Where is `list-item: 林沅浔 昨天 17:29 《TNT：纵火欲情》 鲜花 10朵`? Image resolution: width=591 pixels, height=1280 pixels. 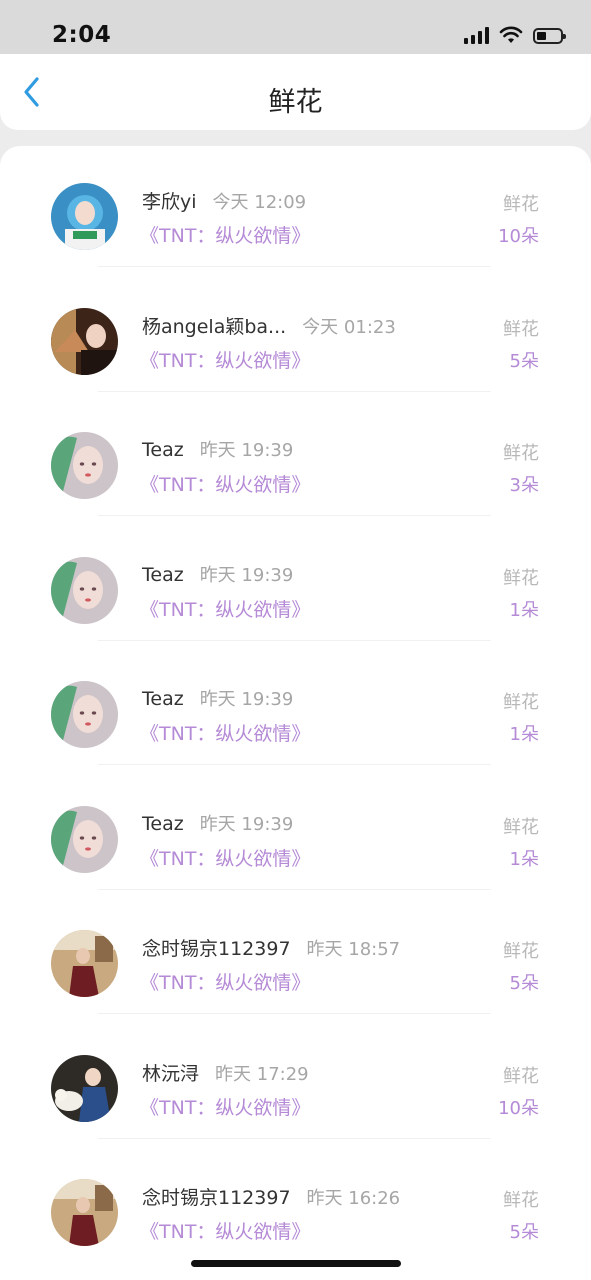
list-item: 林沅浔 昨天 17:29 《TNT：纵火欲情》 鲜花 10朵 is located at coordinates (295, 1080).